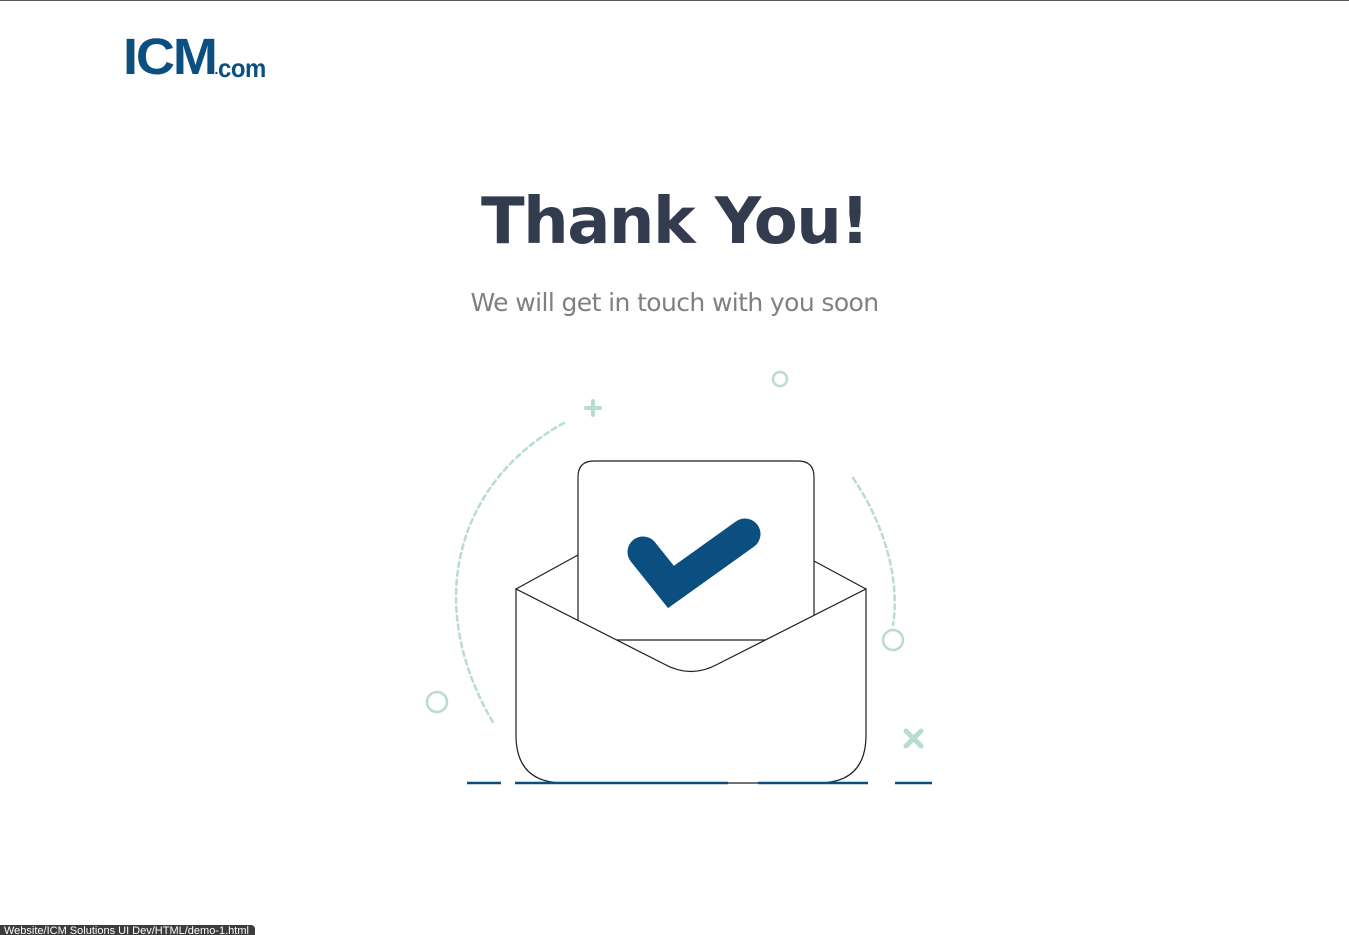 The width and height of the screenshot is (1349, 935). Describe the element at coordinates (913, 738) in the screenshot. I see `sparkle-cross-icon` at that location.